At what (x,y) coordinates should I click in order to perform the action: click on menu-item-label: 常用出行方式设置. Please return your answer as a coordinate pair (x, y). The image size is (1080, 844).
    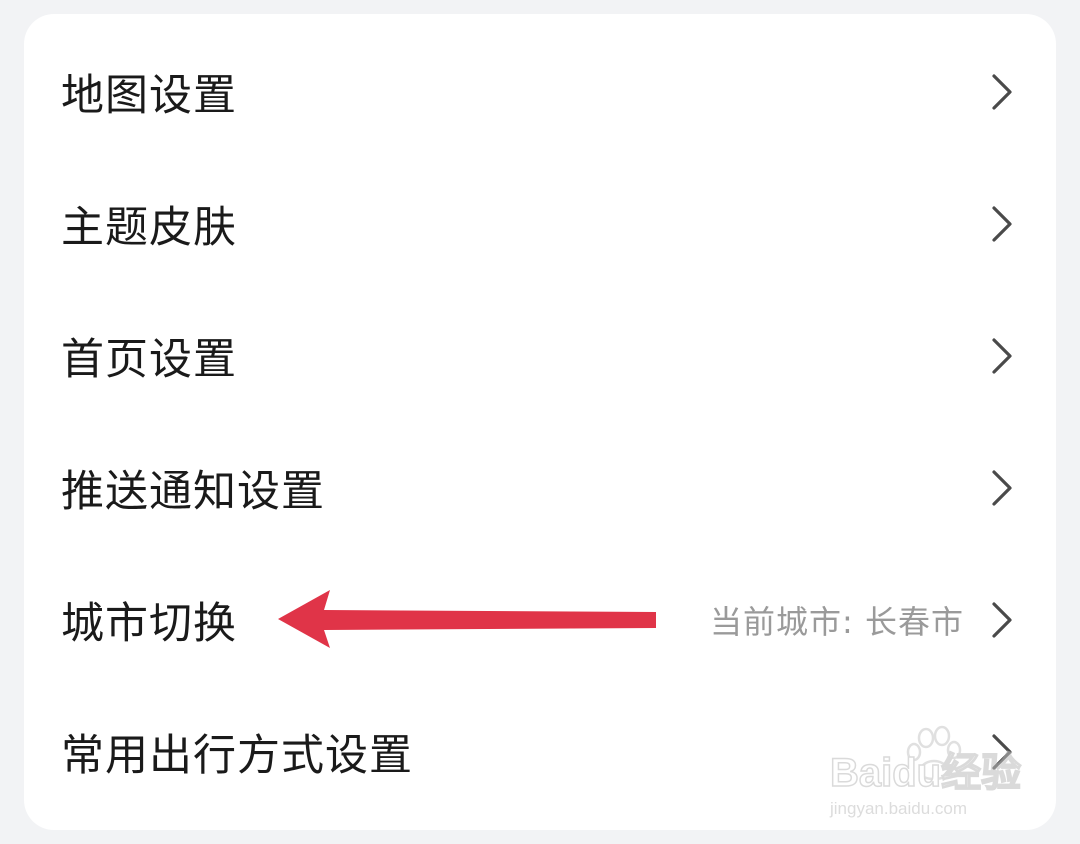
    Looking at the image, I should click on (237, 756).